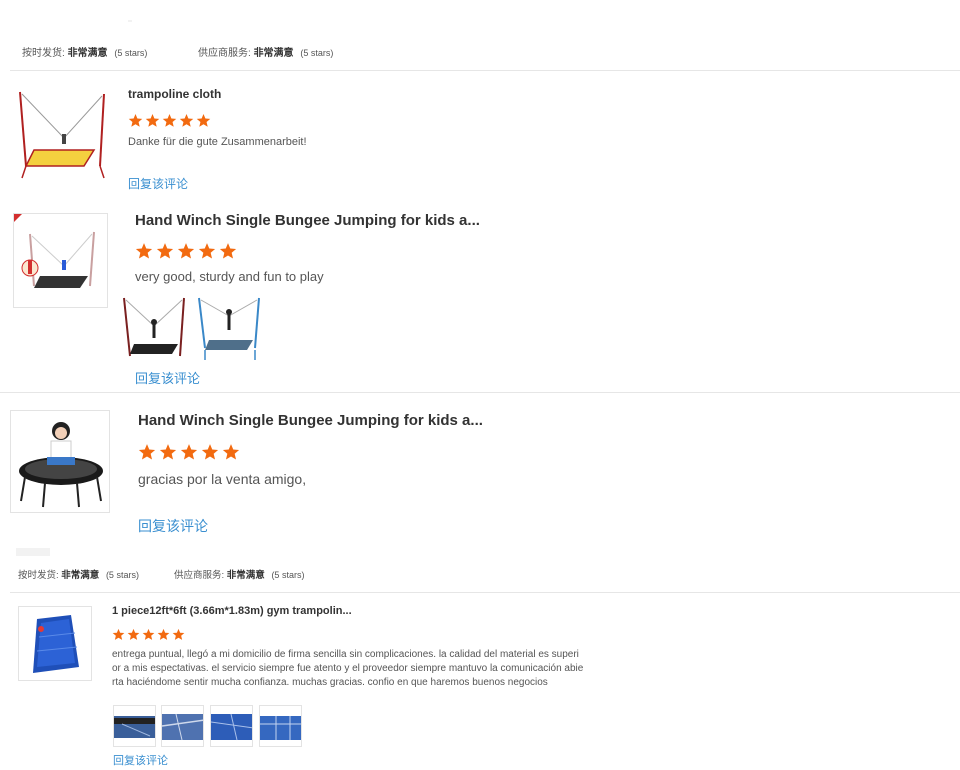 The height and width of the screenshot is (770, 960). Describe the element at coordinates (229, 276) in the screenshot. I see `review-text: very good, sturdy and fun to play` at that location.